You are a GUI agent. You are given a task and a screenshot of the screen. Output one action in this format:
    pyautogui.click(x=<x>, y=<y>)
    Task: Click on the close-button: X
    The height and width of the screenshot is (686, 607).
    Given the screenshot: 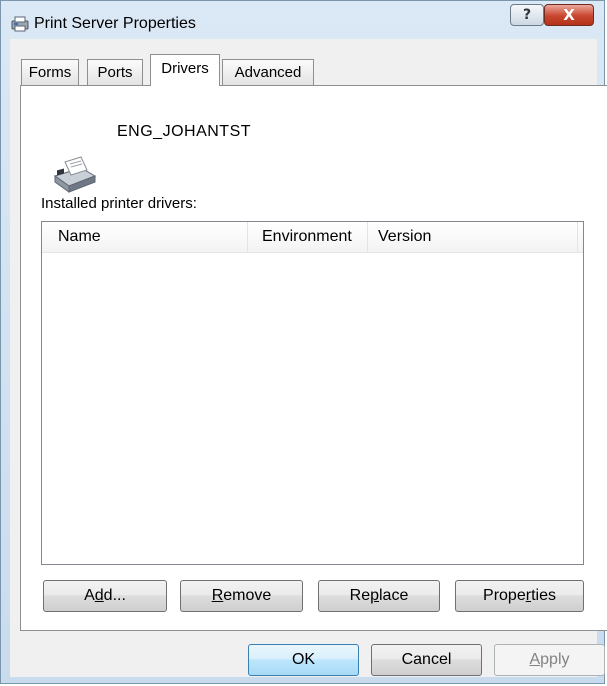 What is the action you would take?
    pyautogui.click(x=569, y=15)
    